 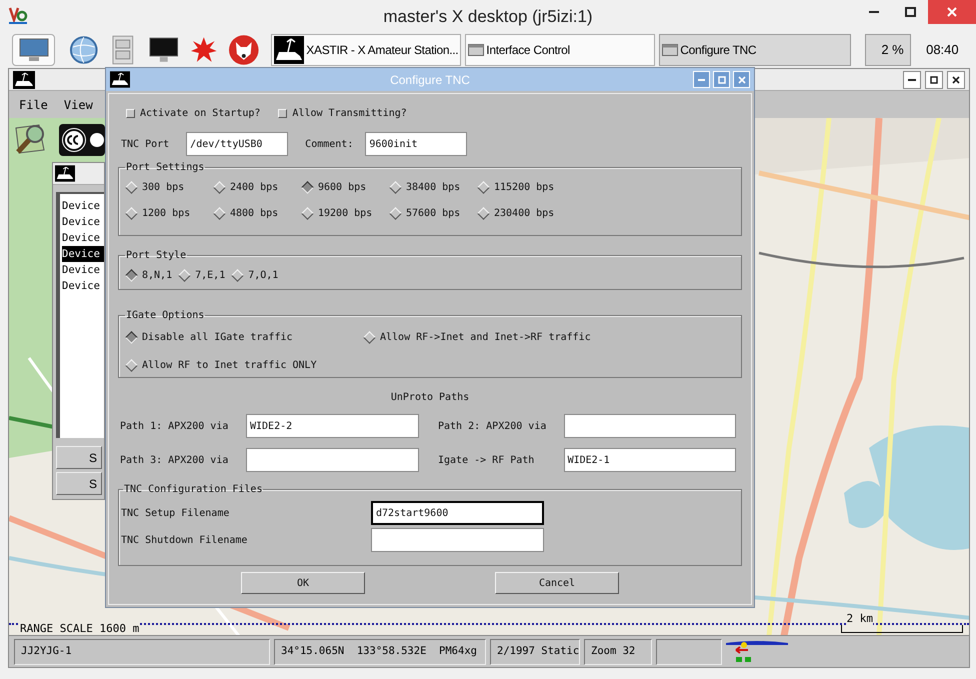 What do you see at coordinates (757, 651) in the screenshot?
I see `status-indicator-icon` at bounding box center [757, 651].